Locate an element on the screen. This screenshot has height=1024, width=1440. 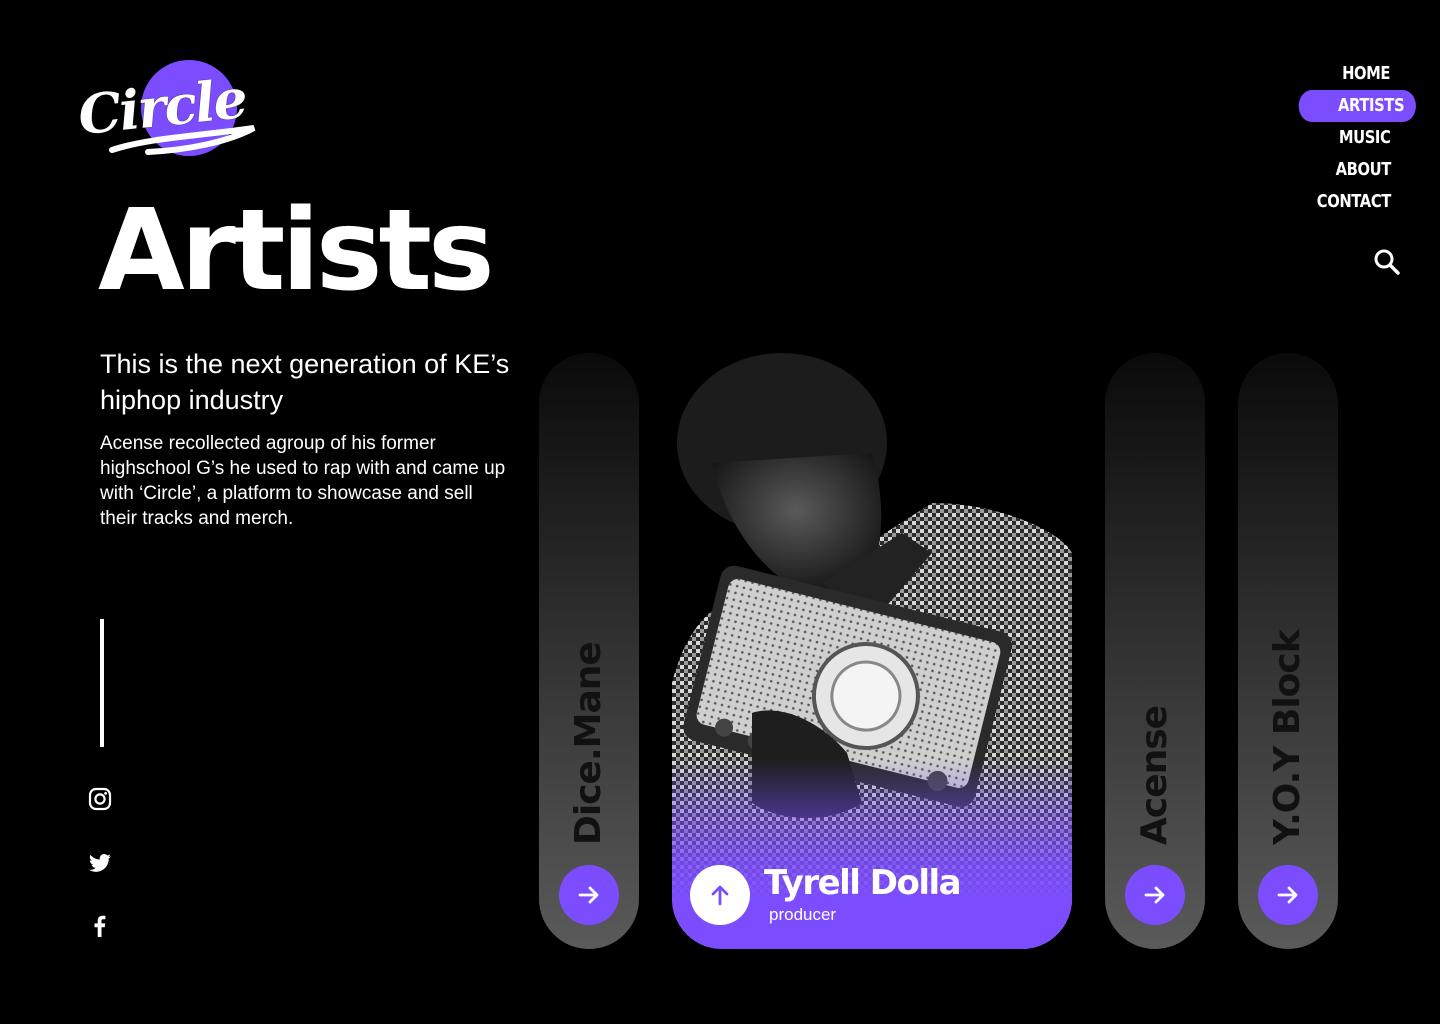
main-nav: HOME ARTISTS MUSIC ABOUT CONTACT is located at coordinates (1344, 138).